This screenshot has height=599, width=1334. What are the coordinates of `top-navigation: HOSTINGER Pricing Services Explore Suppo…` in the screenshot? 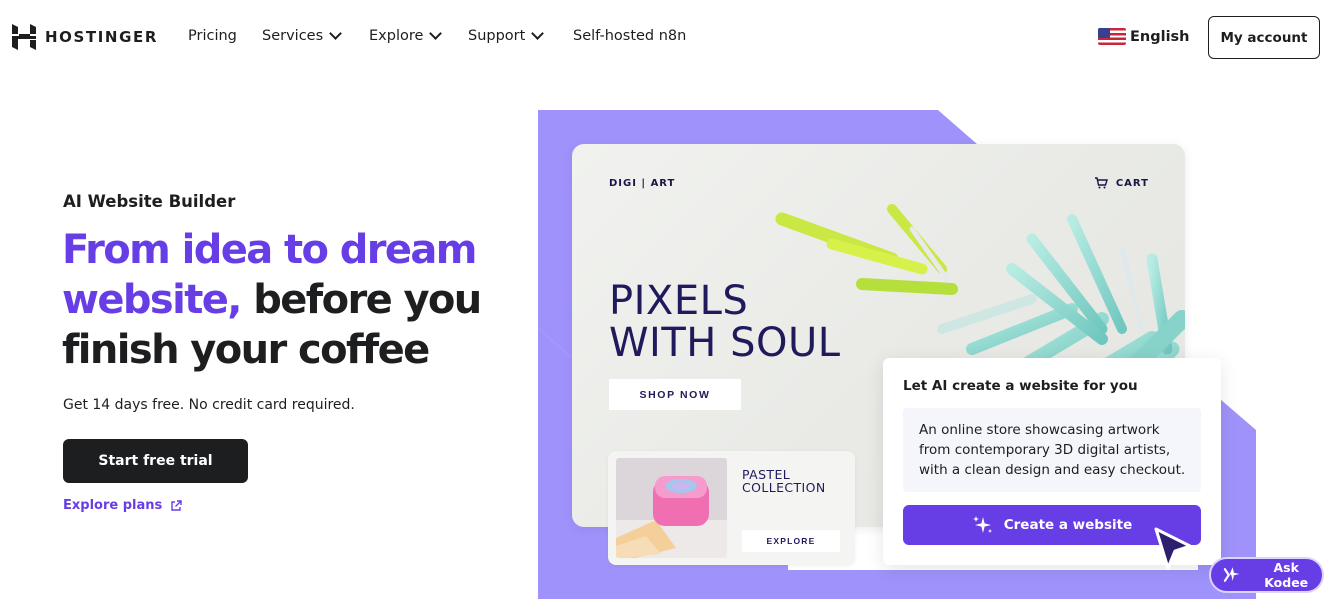 It's located at (667, 37).